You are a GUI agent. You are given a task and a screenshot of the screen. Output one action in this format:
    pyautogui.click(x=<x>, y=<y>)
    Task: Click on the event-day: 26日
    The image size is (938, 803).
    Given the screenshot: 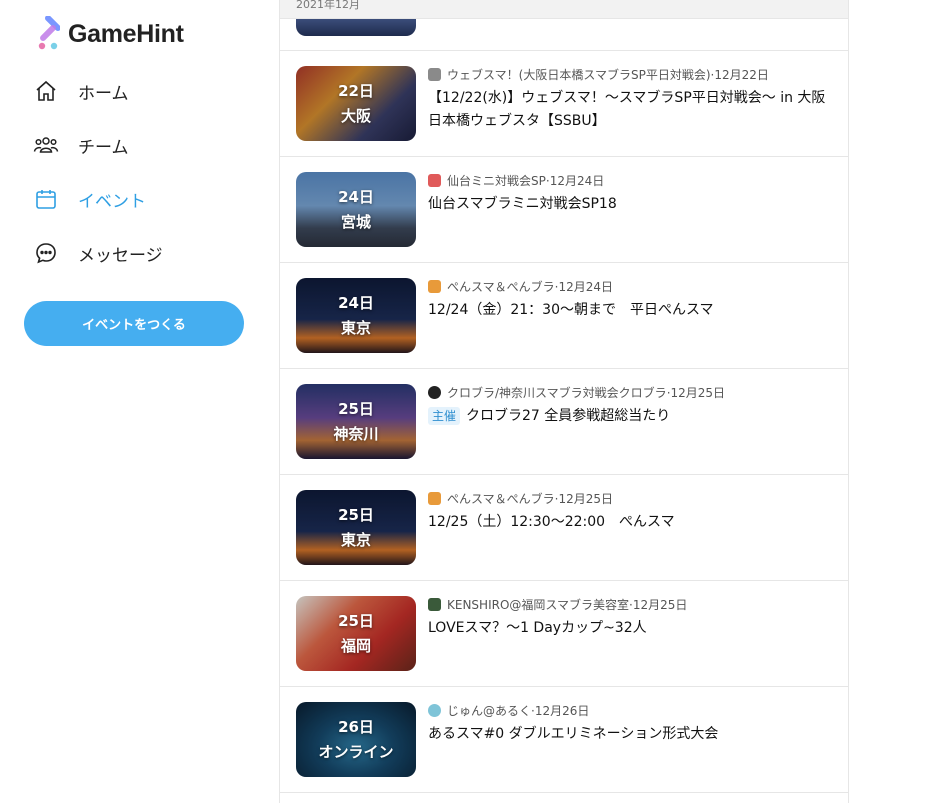 What is the action you would take?
    pyautogui.click(x=356, y=726)
    